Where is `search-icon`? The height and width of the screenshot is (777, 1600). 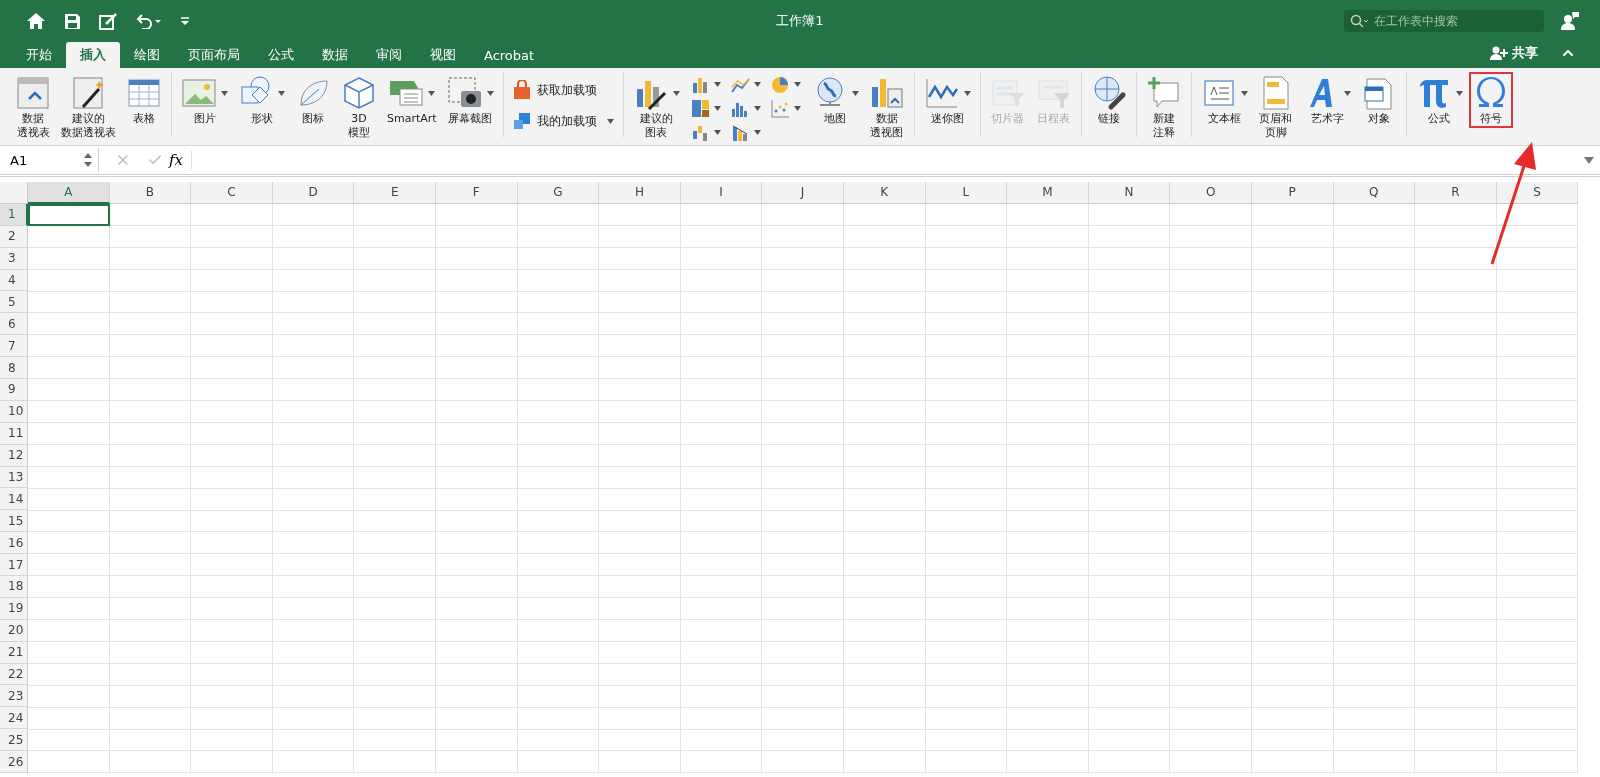 search-icon is located at coordinates (1360, 21).